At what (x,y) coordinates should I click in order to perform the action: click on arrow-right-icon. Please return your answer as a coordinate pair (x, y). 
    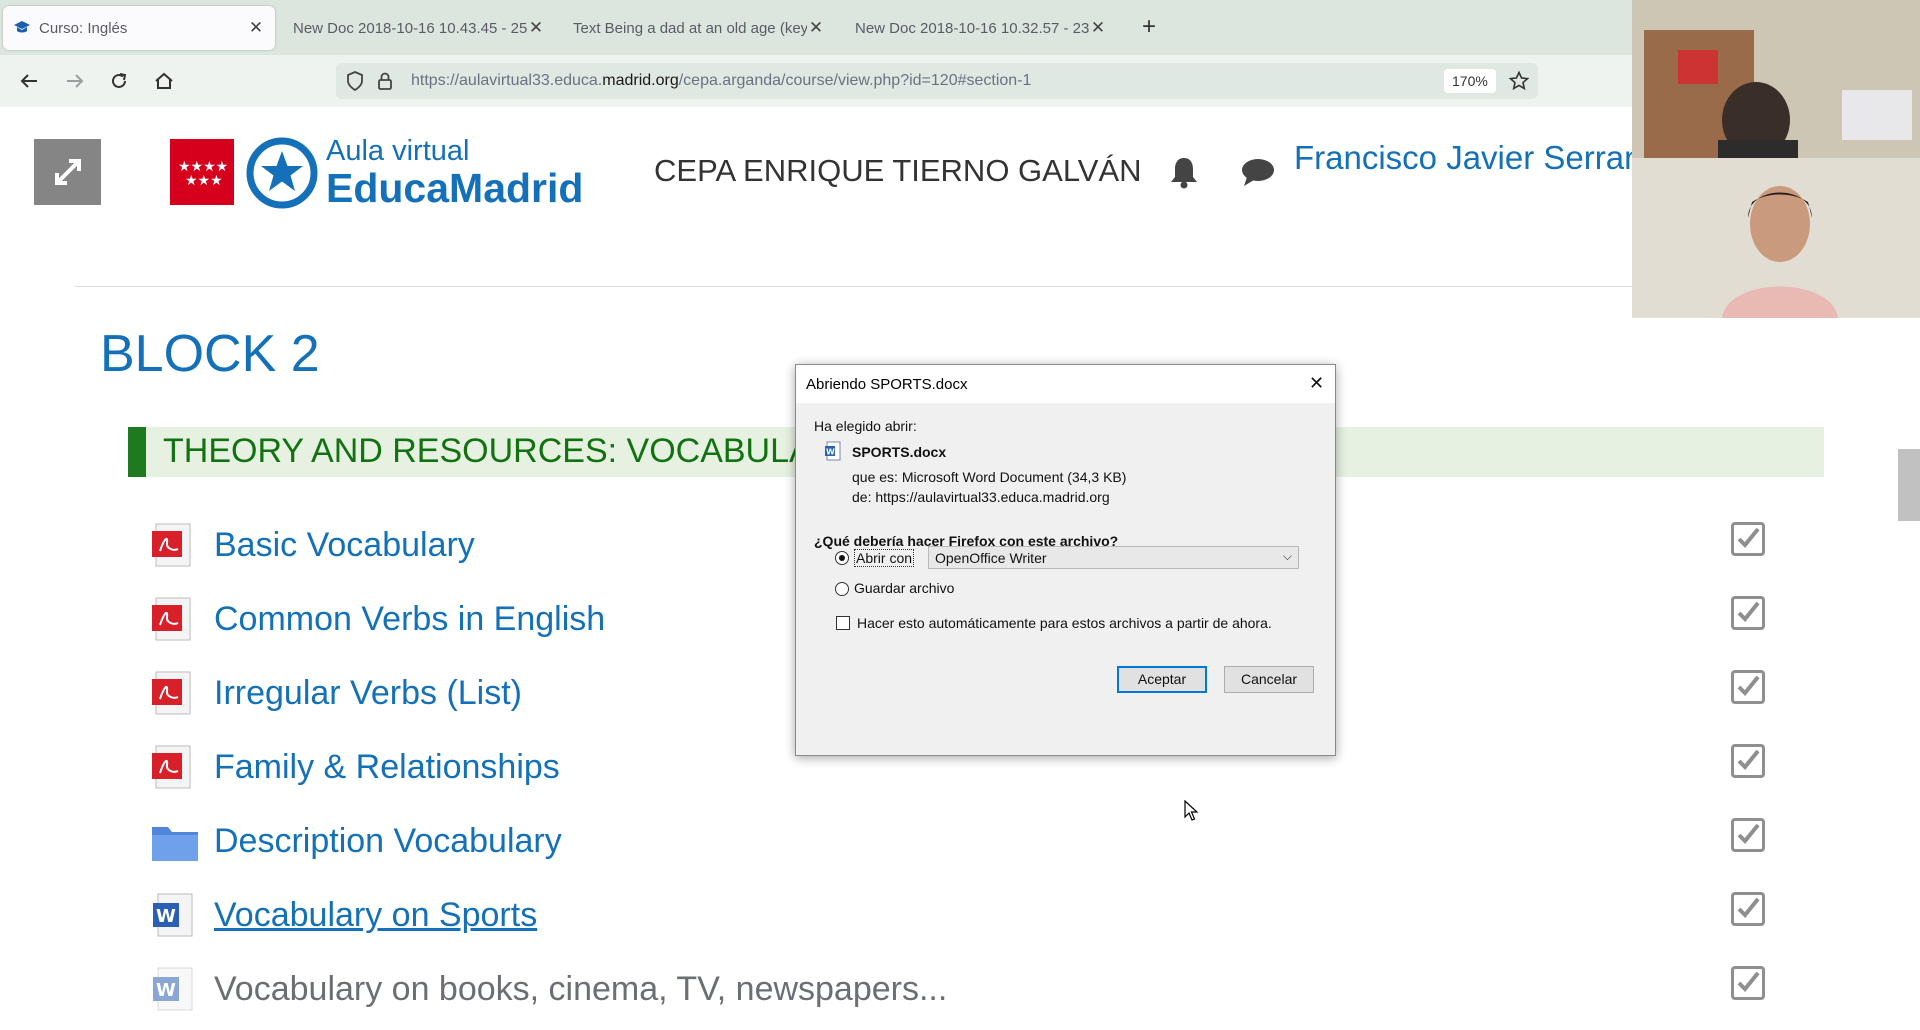
    Looking at the image, I should click on (75, 81).